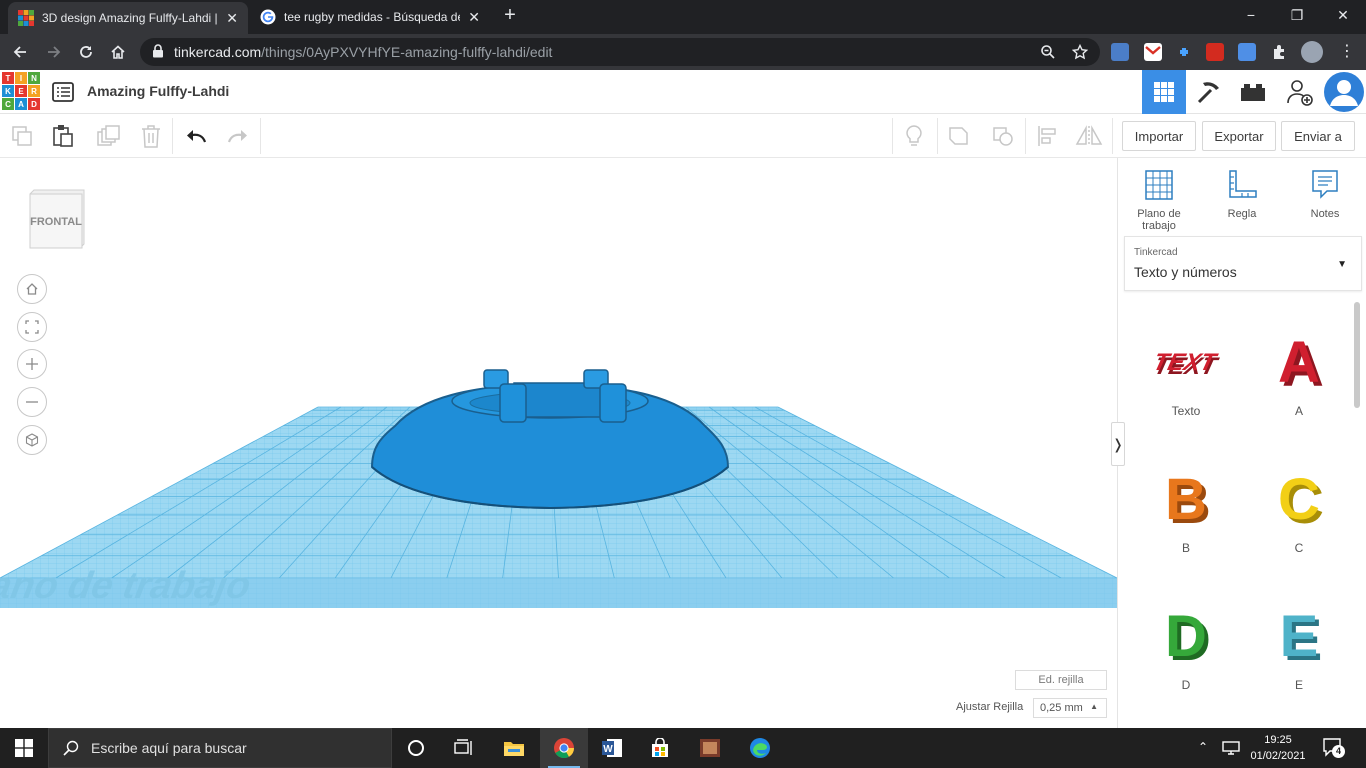 Image resolution: width=1366 pixels, height=768 pixels. I want to click on bricks-view-button, so click(1253, 92).